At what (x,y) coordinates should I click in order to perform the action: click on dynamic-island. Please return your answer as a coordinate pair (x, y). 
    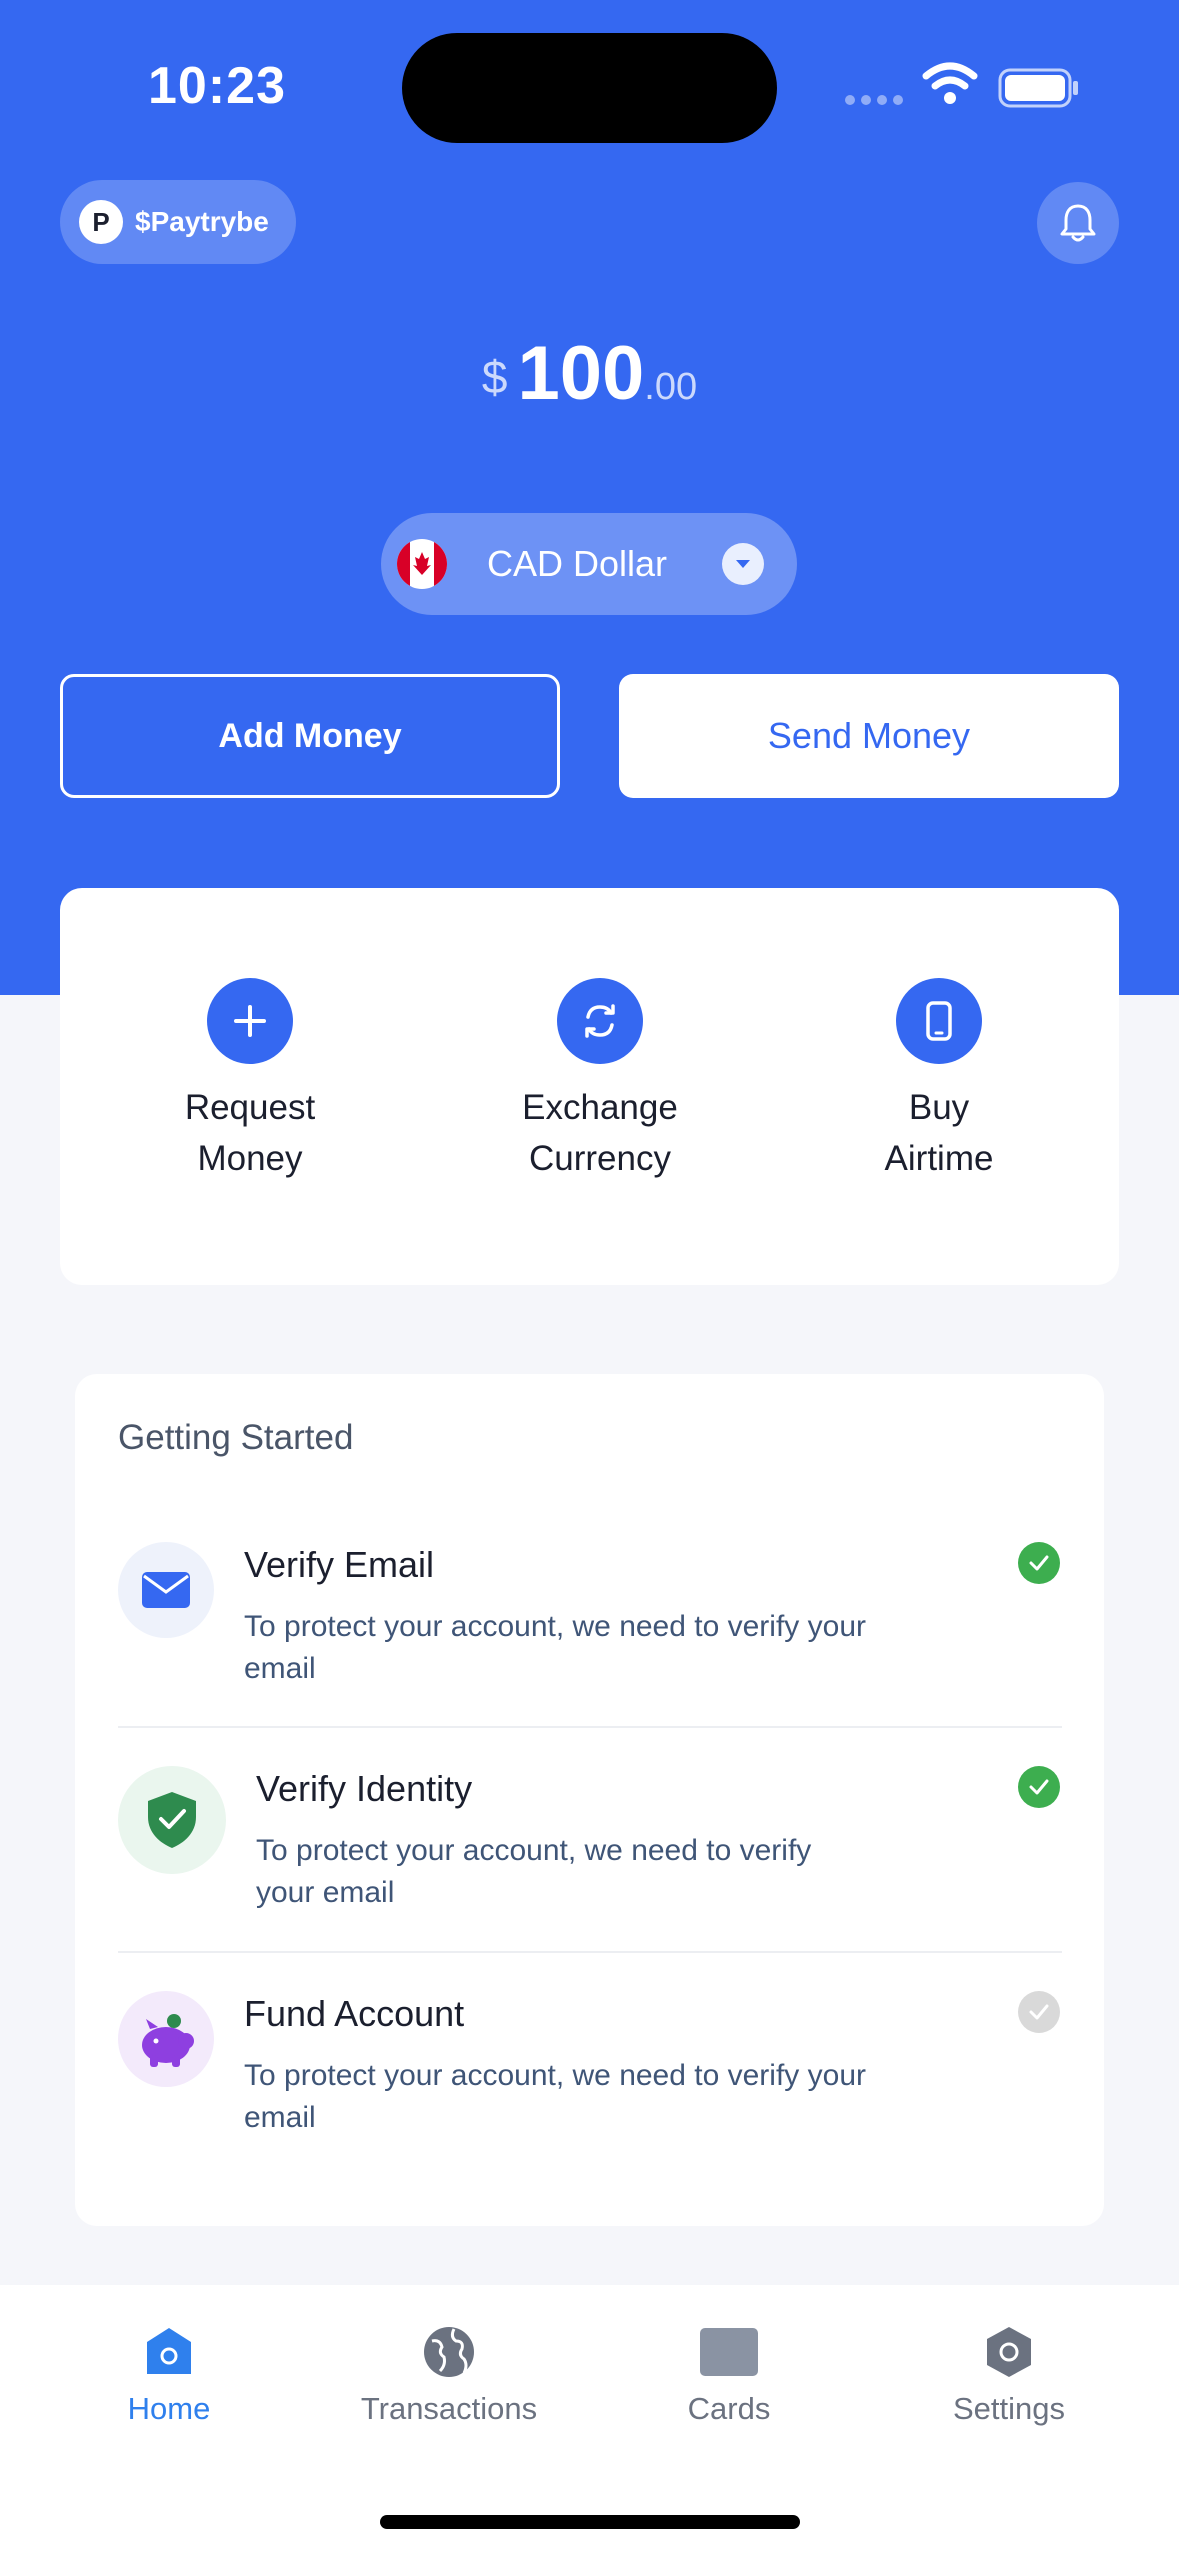
    Looking at the image, I should click on (589, 88).